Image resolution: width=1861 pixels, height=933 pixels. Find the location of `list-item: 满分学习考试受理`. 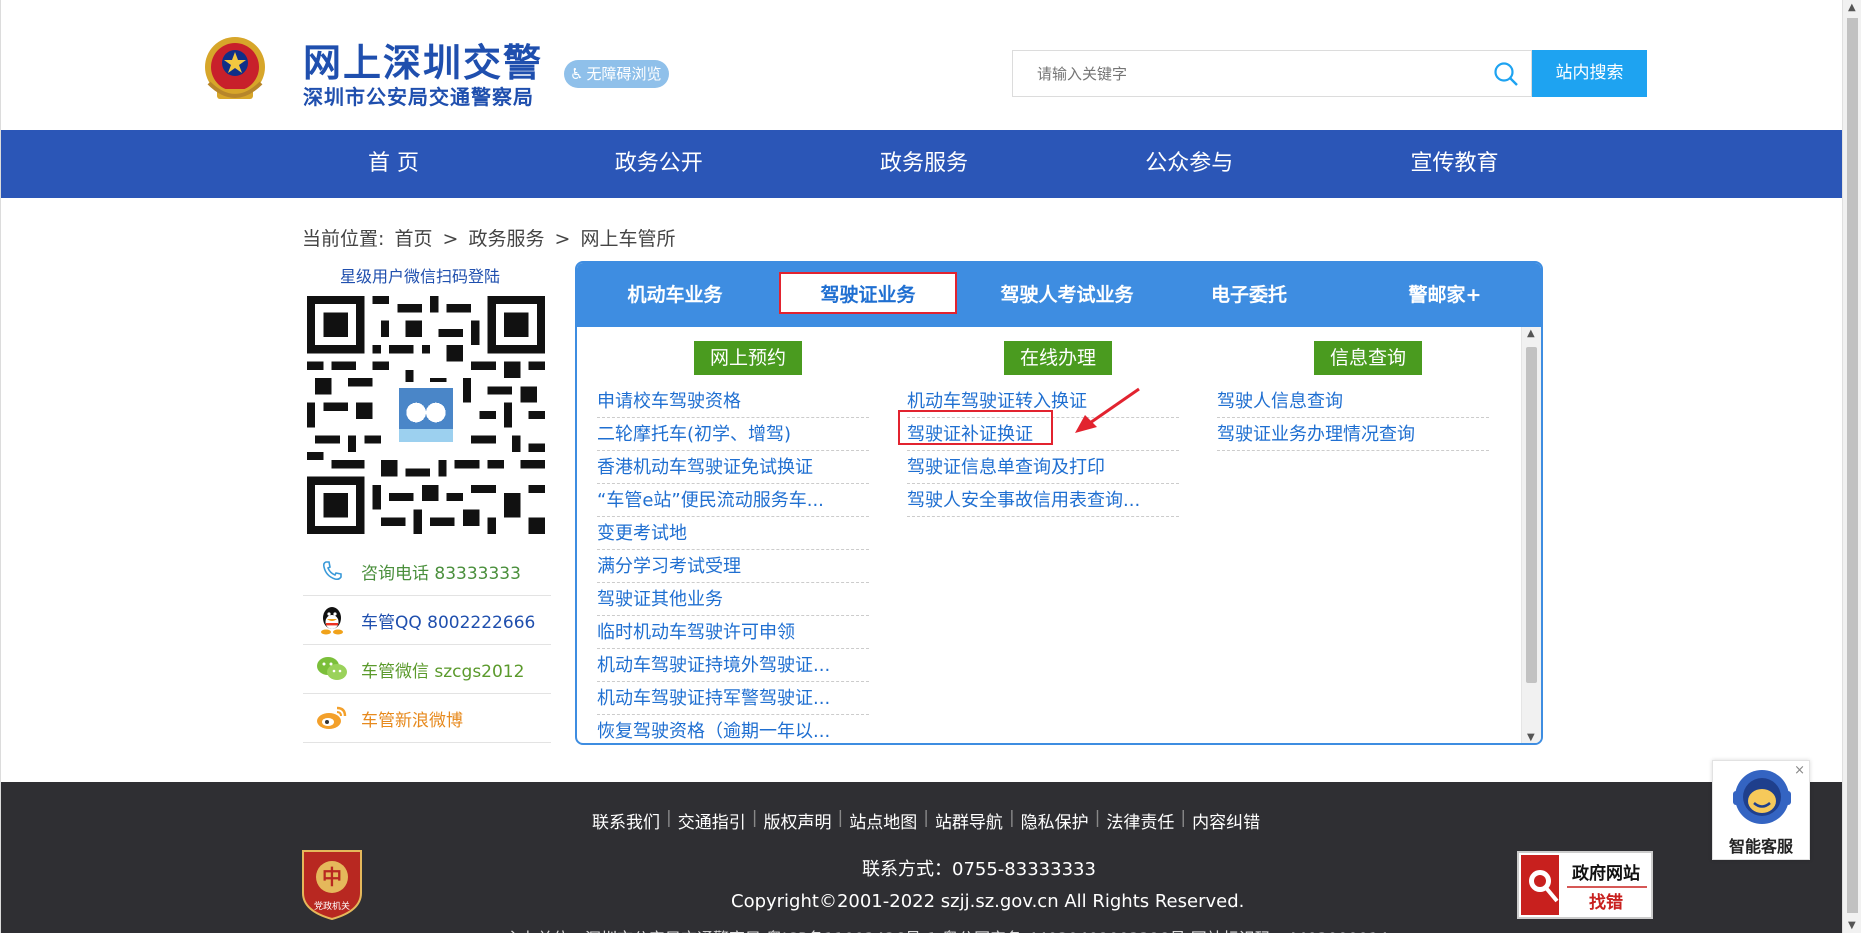

list-item: 满分学习考试受理 is located at coordinates (733, 566).